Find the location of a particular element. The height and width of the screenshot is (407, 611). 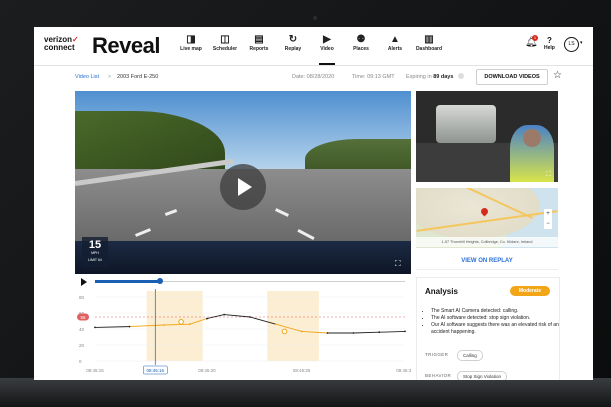

notification-count-badge: 1 is located at coordinates (535, 38).